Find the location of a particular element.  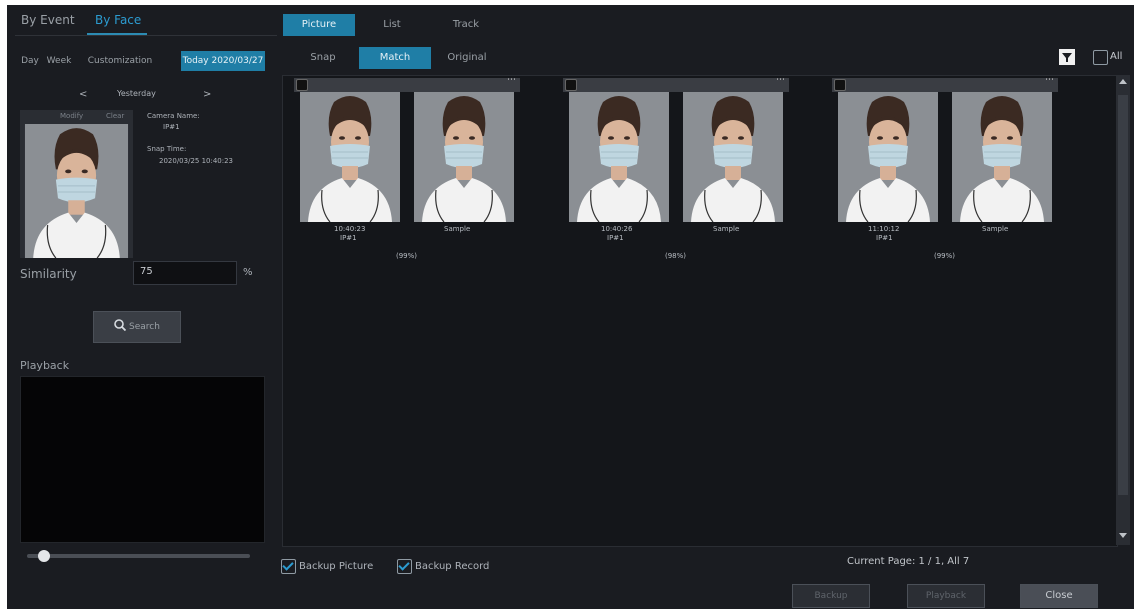

snap-time-label: Snap Time: is located at coordinates (167, 149).